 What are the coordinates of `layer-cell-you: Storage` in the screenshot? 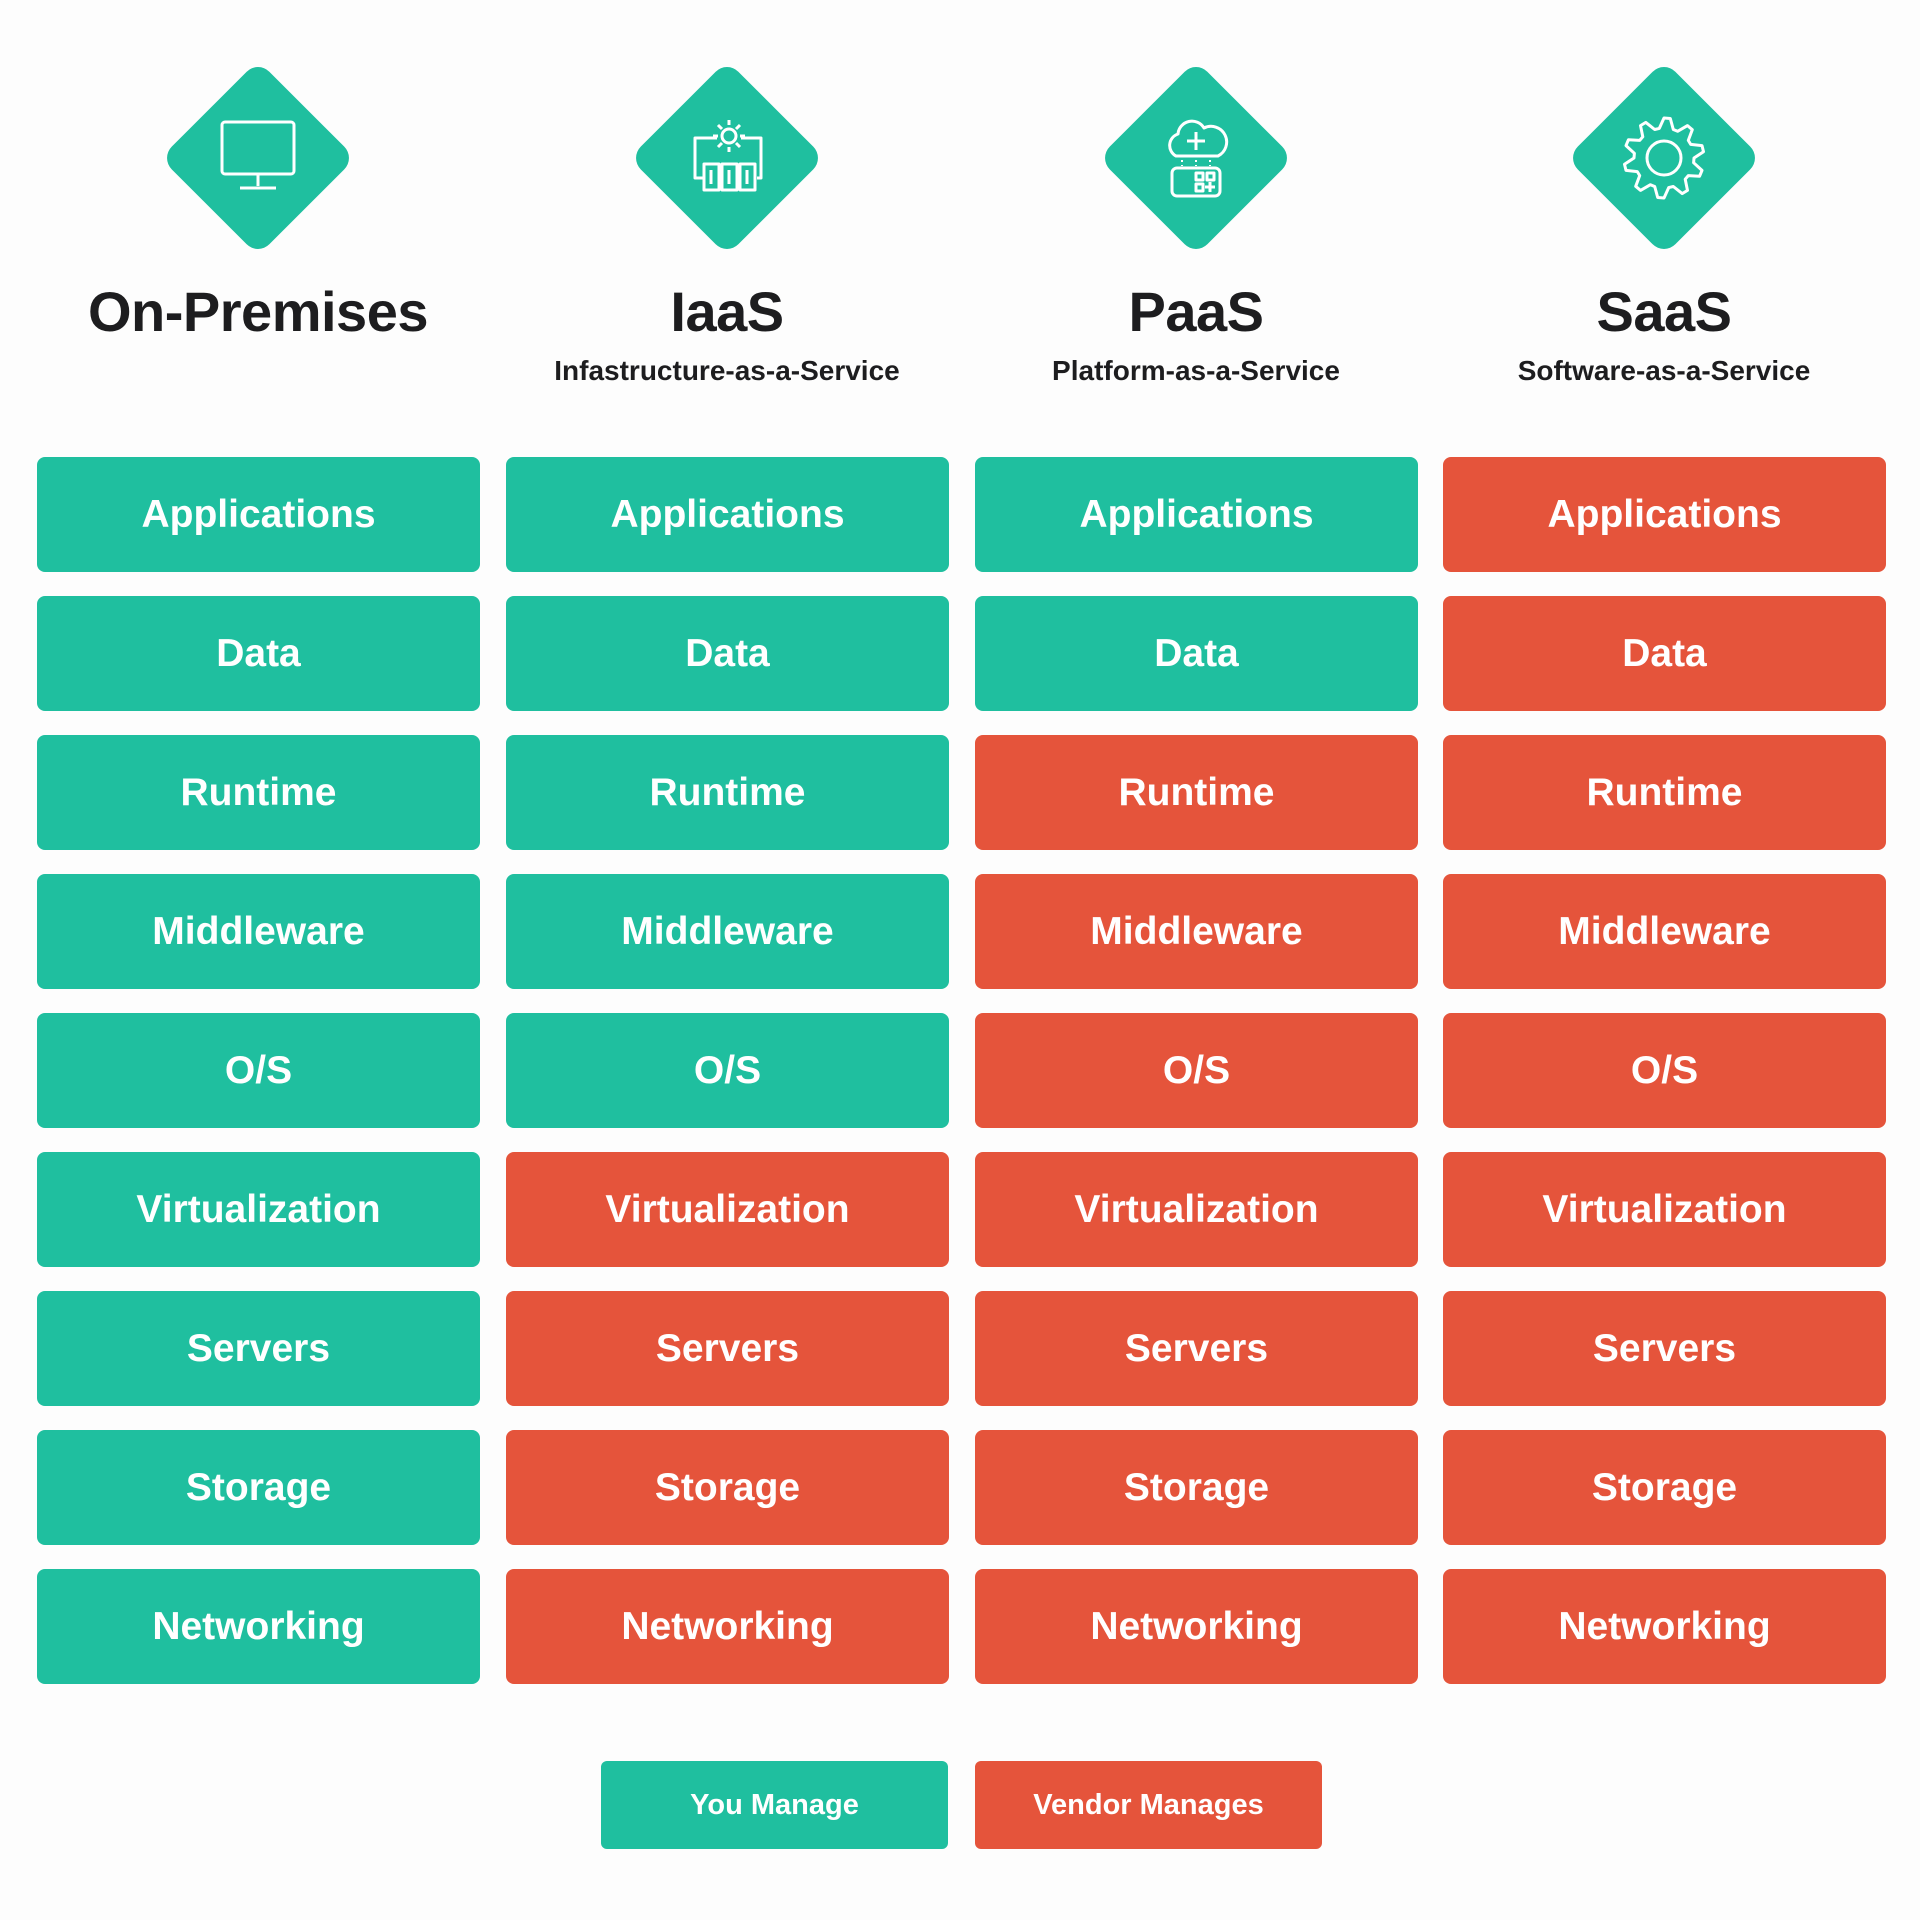 It's located at (258, 1487).